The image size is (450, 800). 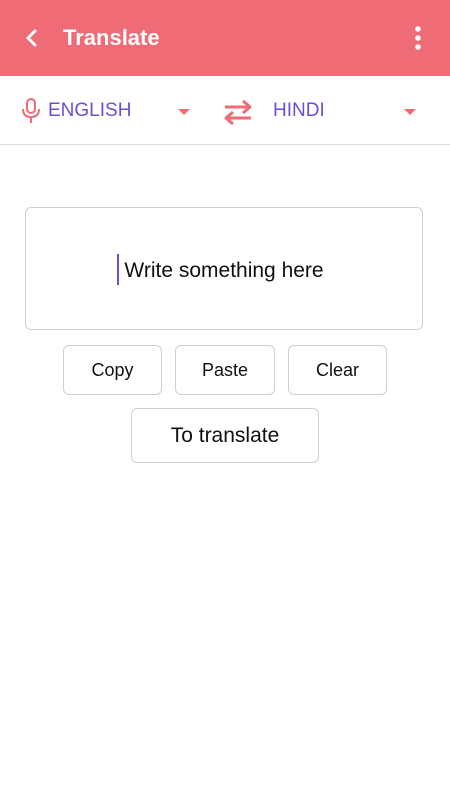 What do you see at coordinates (225, 435) in the screenshot?
I see `translate-button: To translate` at bounding box center [225, 435].